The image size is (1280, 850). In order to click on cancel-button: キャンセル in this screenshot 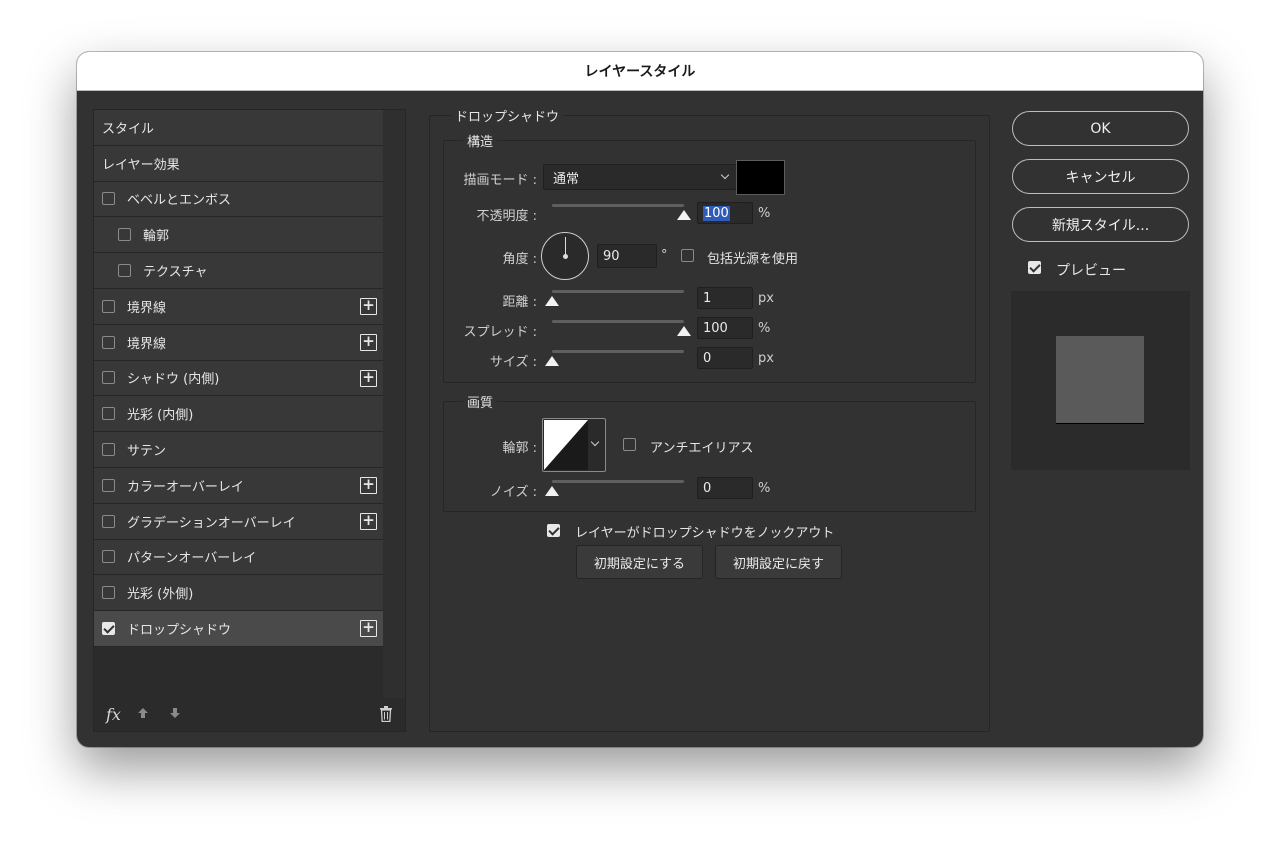, I will do `click(1100, 176)`.